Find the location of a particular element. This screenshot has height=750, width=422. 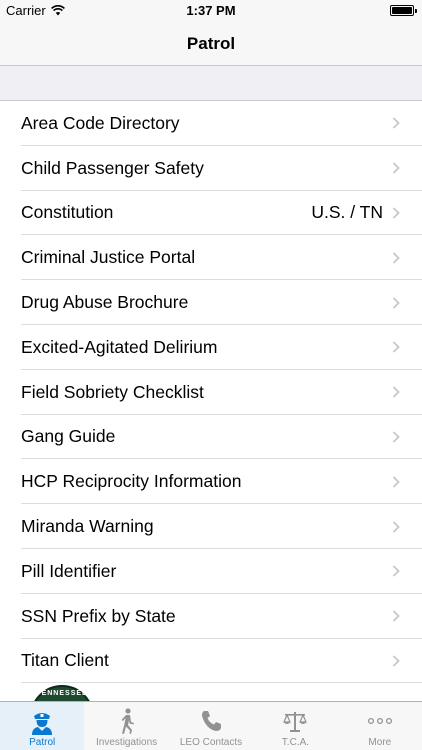

list-item-label: Miranda Warning is located at coordinates (87, 526).